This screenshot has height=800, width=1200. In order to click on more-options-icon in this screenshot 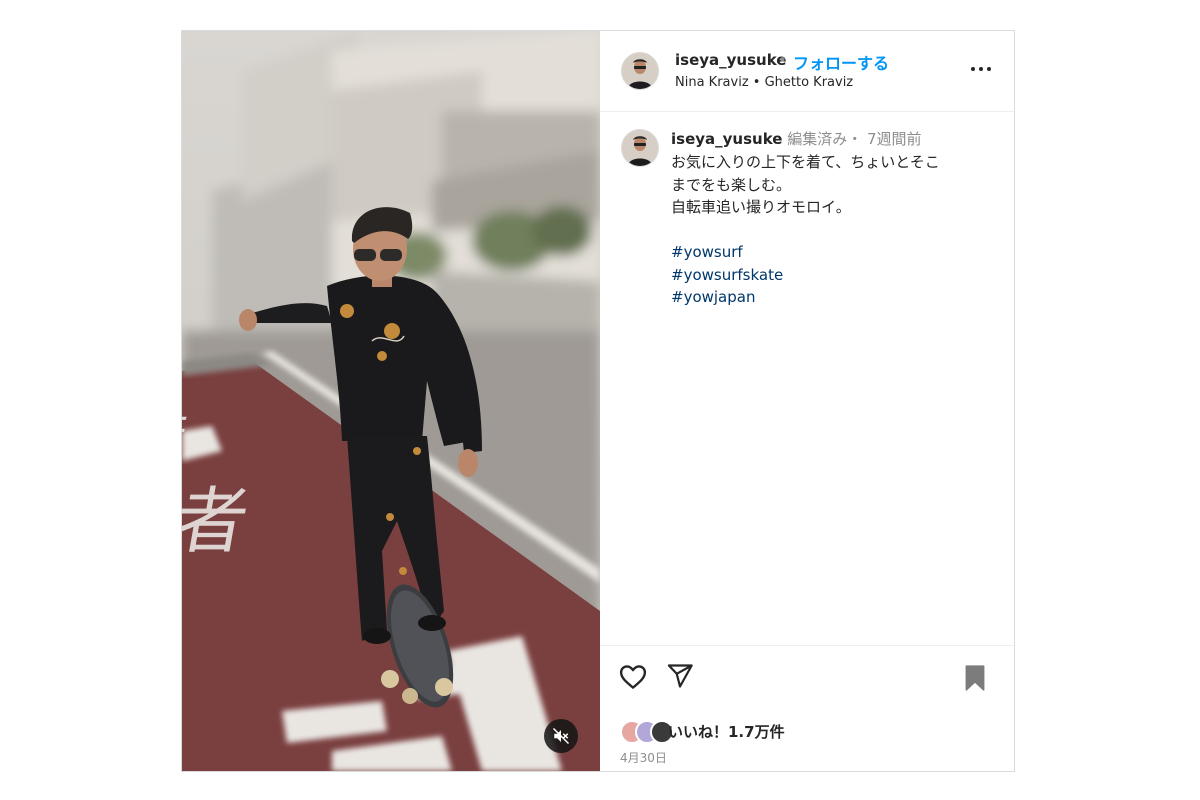, I will do `click(981, 69)`.